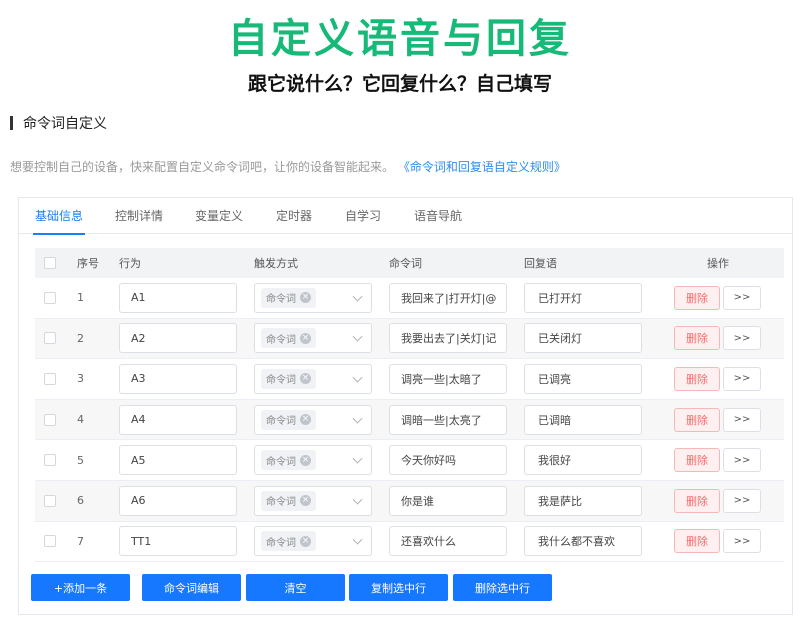  I want to click on action-input: A5, so click(178, 460).